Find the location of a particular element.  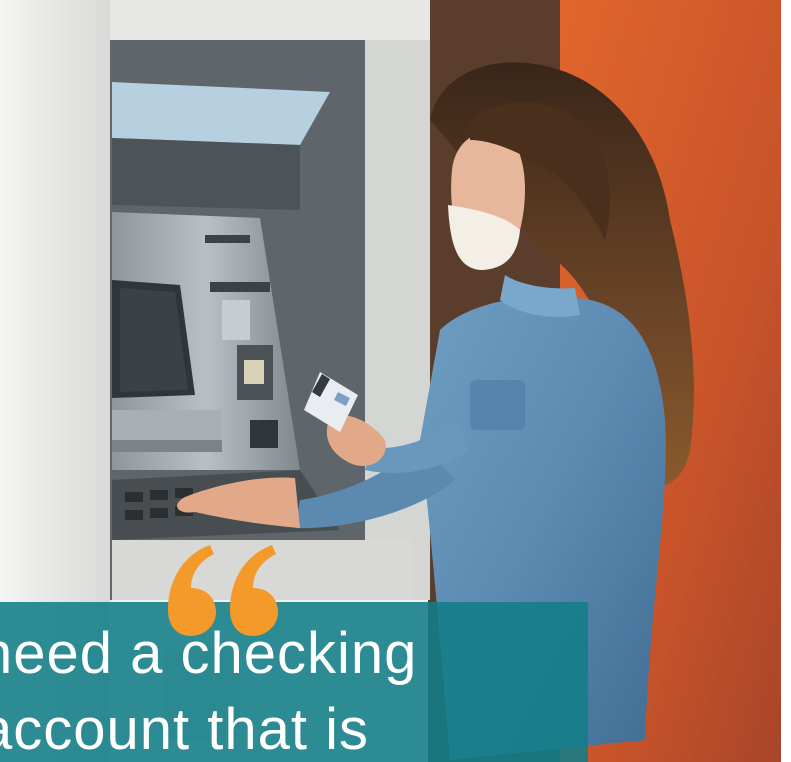

right-border is located at coordinates (786, 381).